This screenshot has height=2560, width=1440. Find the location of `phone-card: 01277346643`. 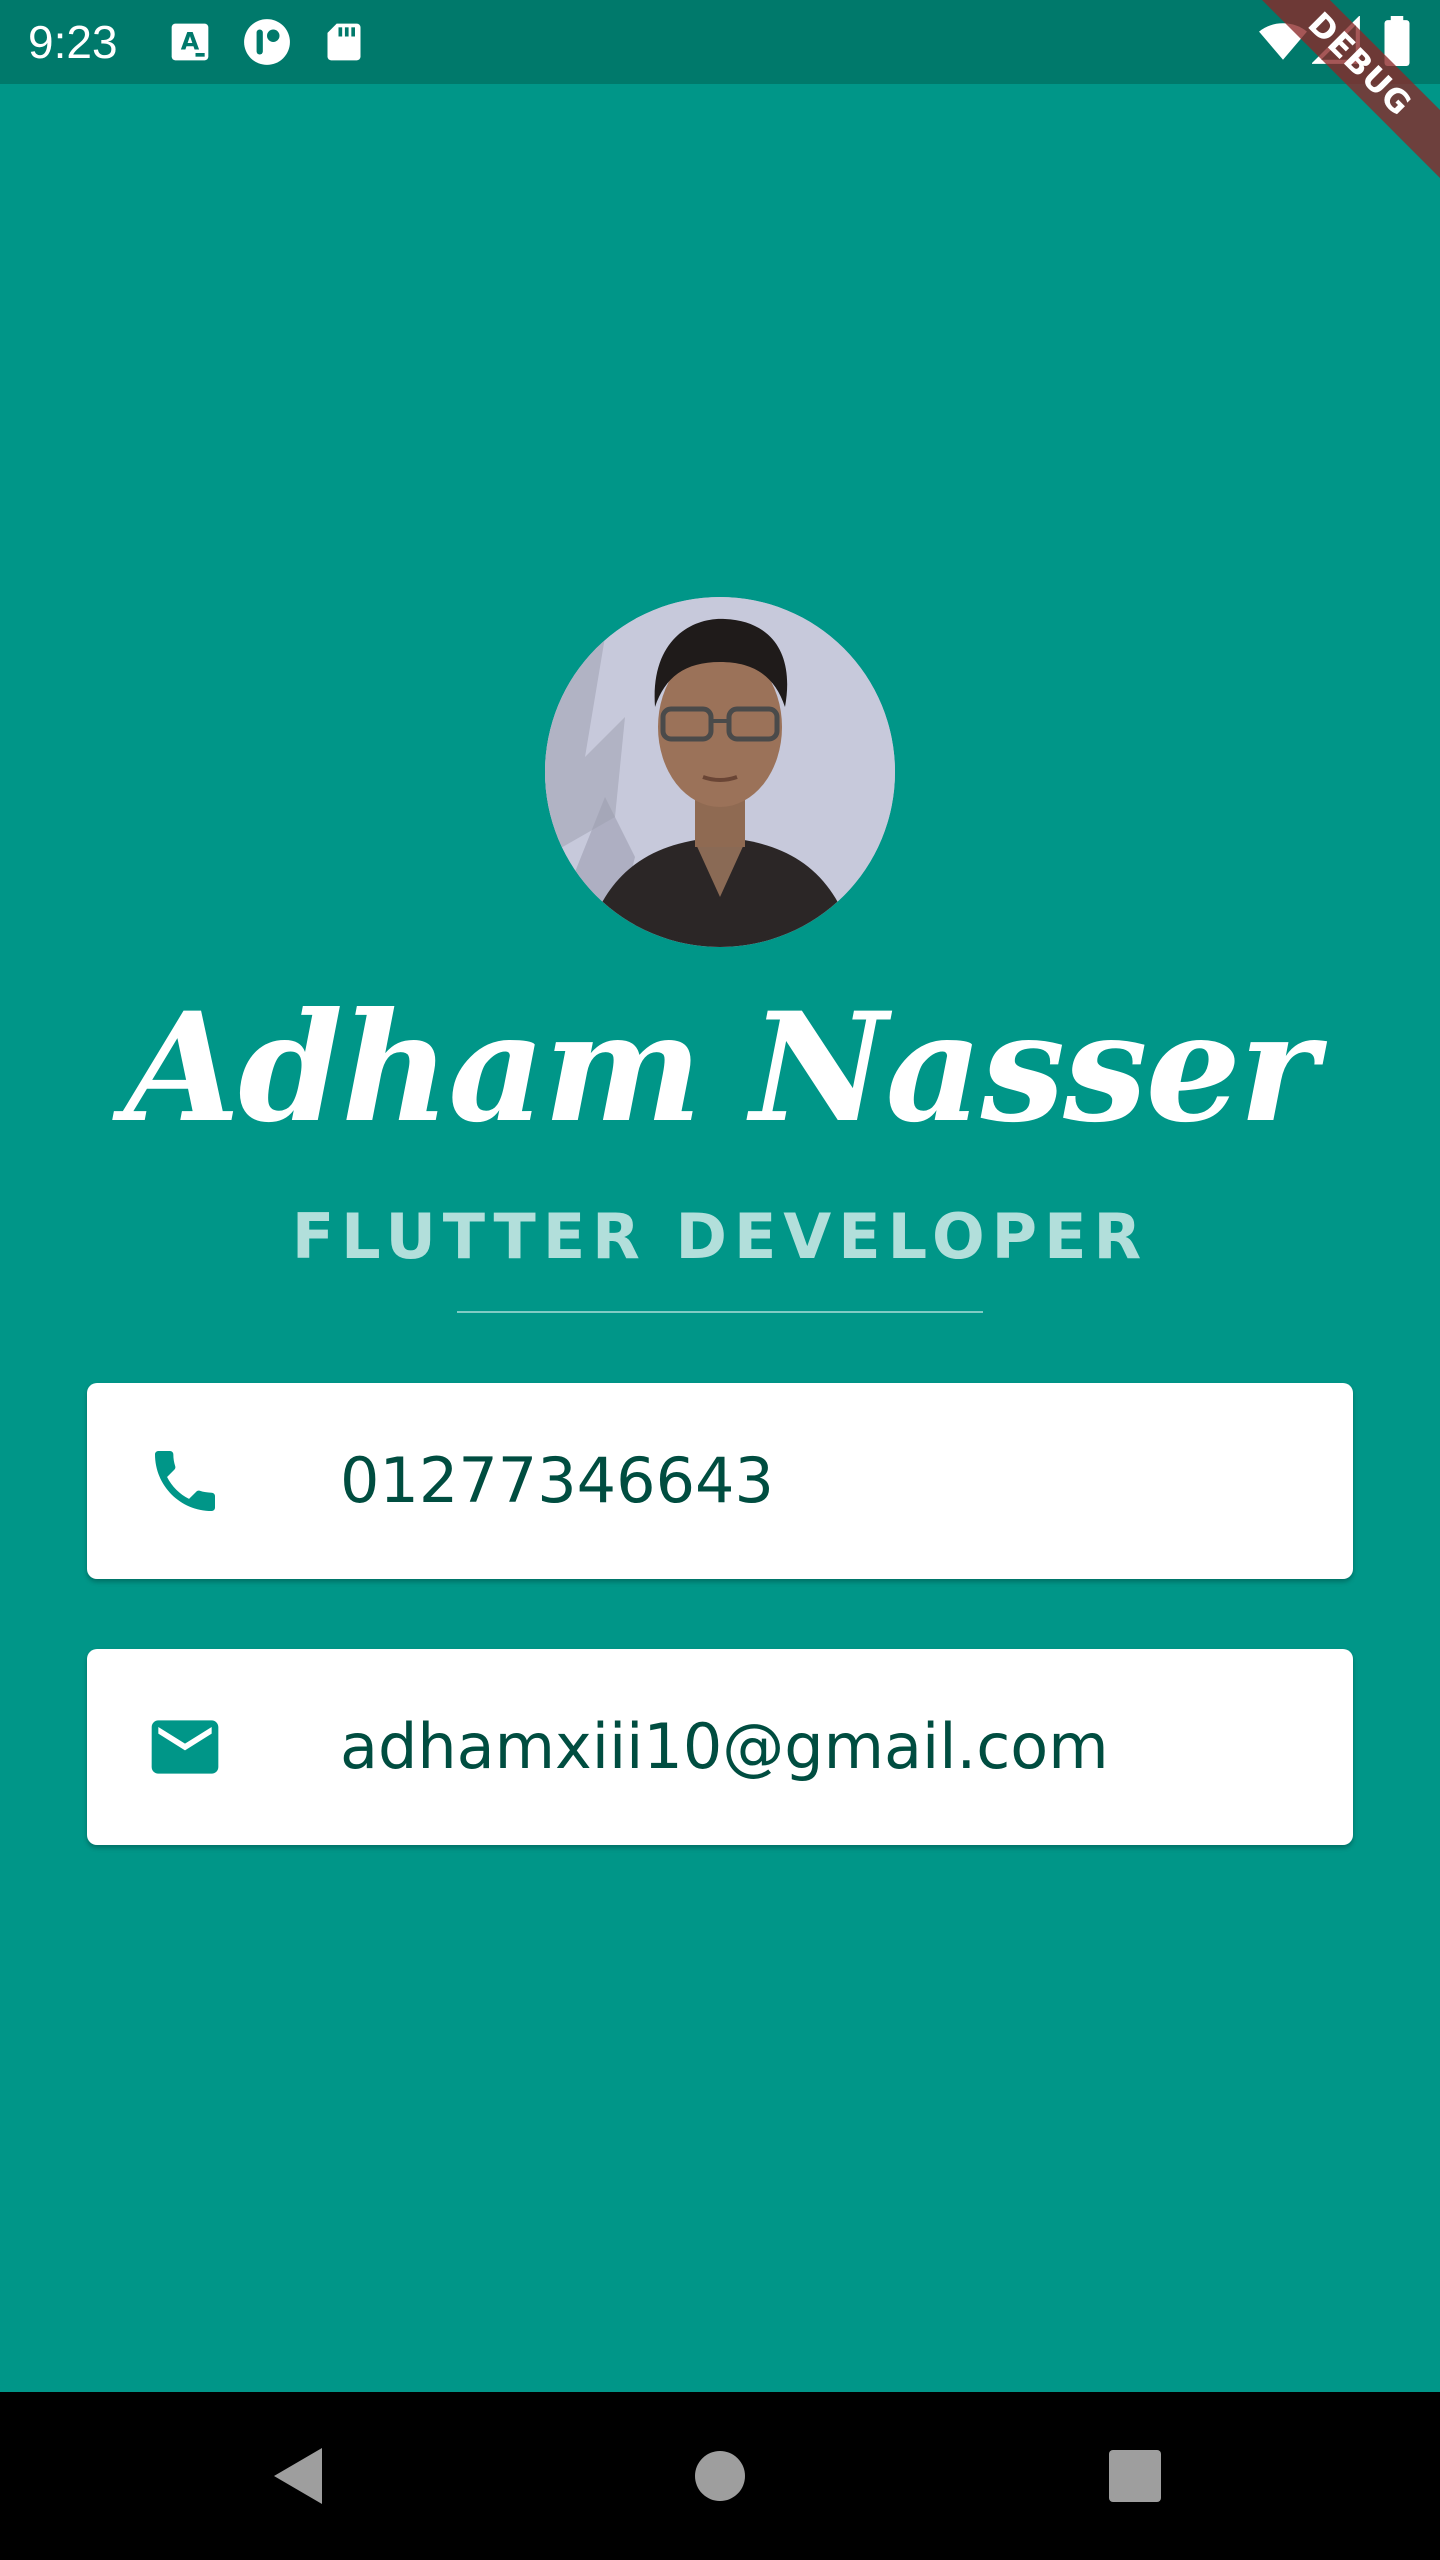

phone-card: 01277346643 is located at coordinates (720, 1481).